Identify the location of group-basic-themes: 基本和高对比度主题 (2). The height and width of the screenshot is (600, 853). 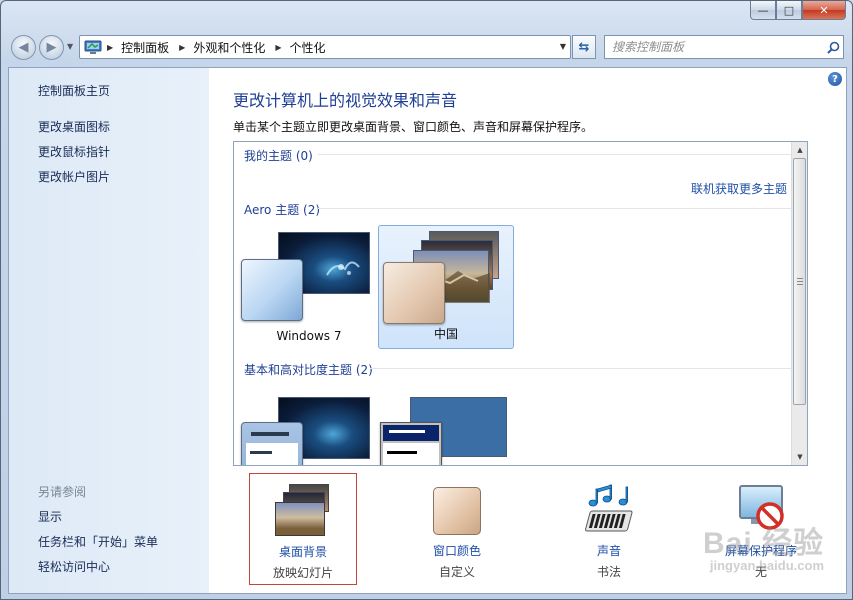
(308, 370).